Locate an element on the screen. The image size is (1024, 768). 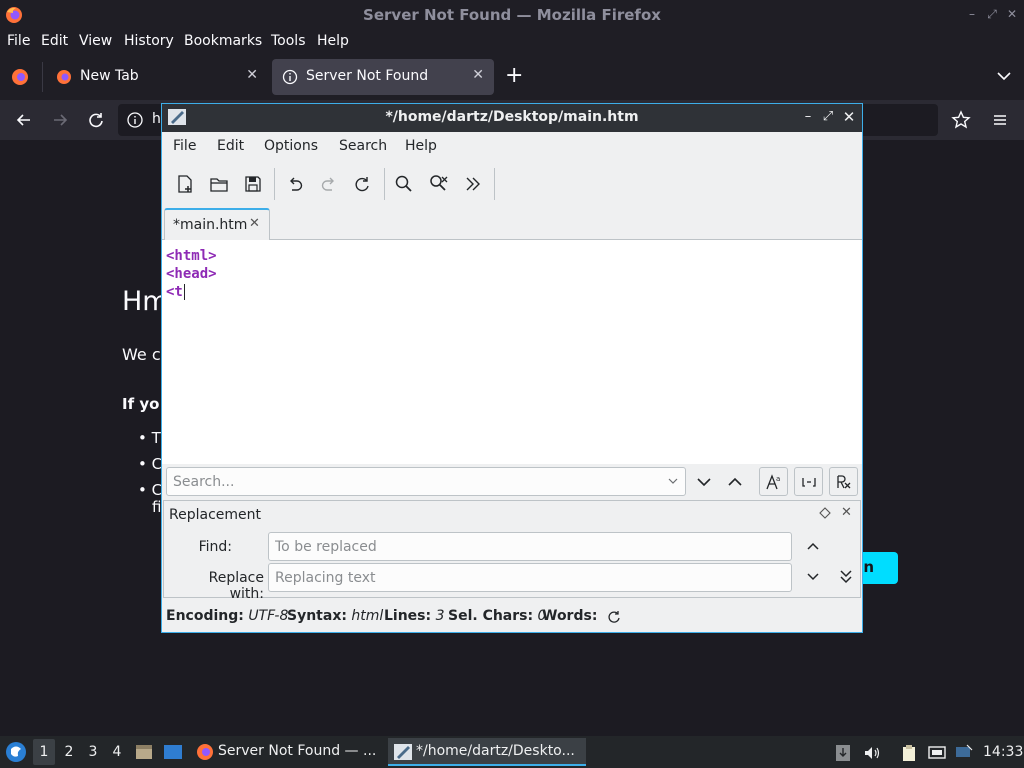
whole-word-icon is located at coordinates (809, 482).